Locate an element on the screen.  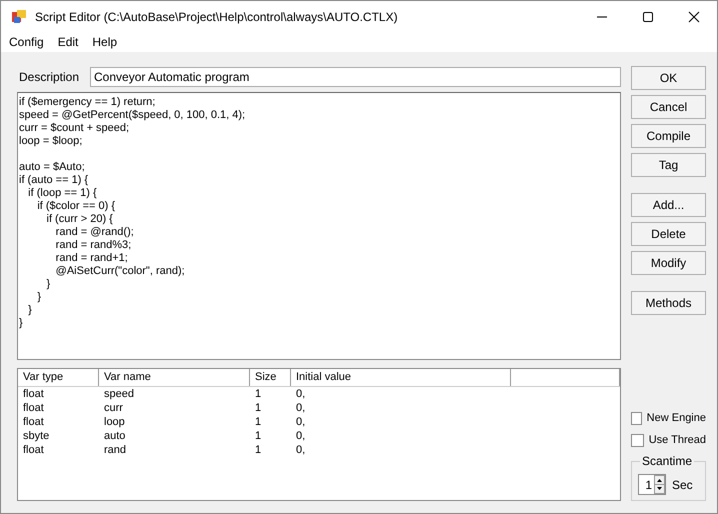
code-line: auto = $Auto; is located at coordinates (52, 167).